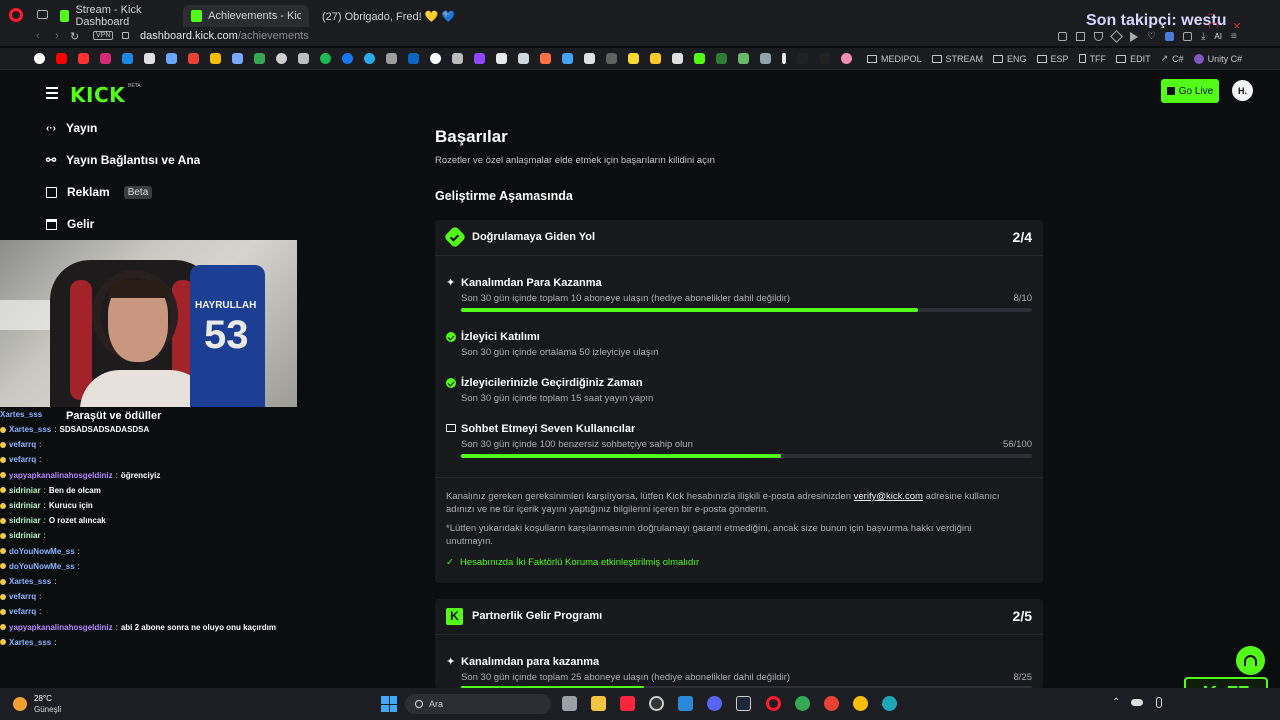  I want to click on doc-bookmark-icon, so click(677, 58).